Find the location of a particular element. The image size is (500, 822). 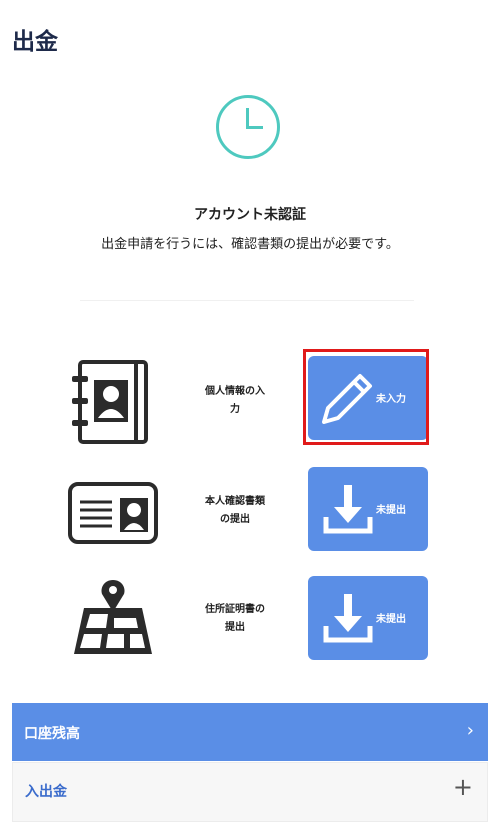

map-pin-icon is located at coordinates (113, 617).